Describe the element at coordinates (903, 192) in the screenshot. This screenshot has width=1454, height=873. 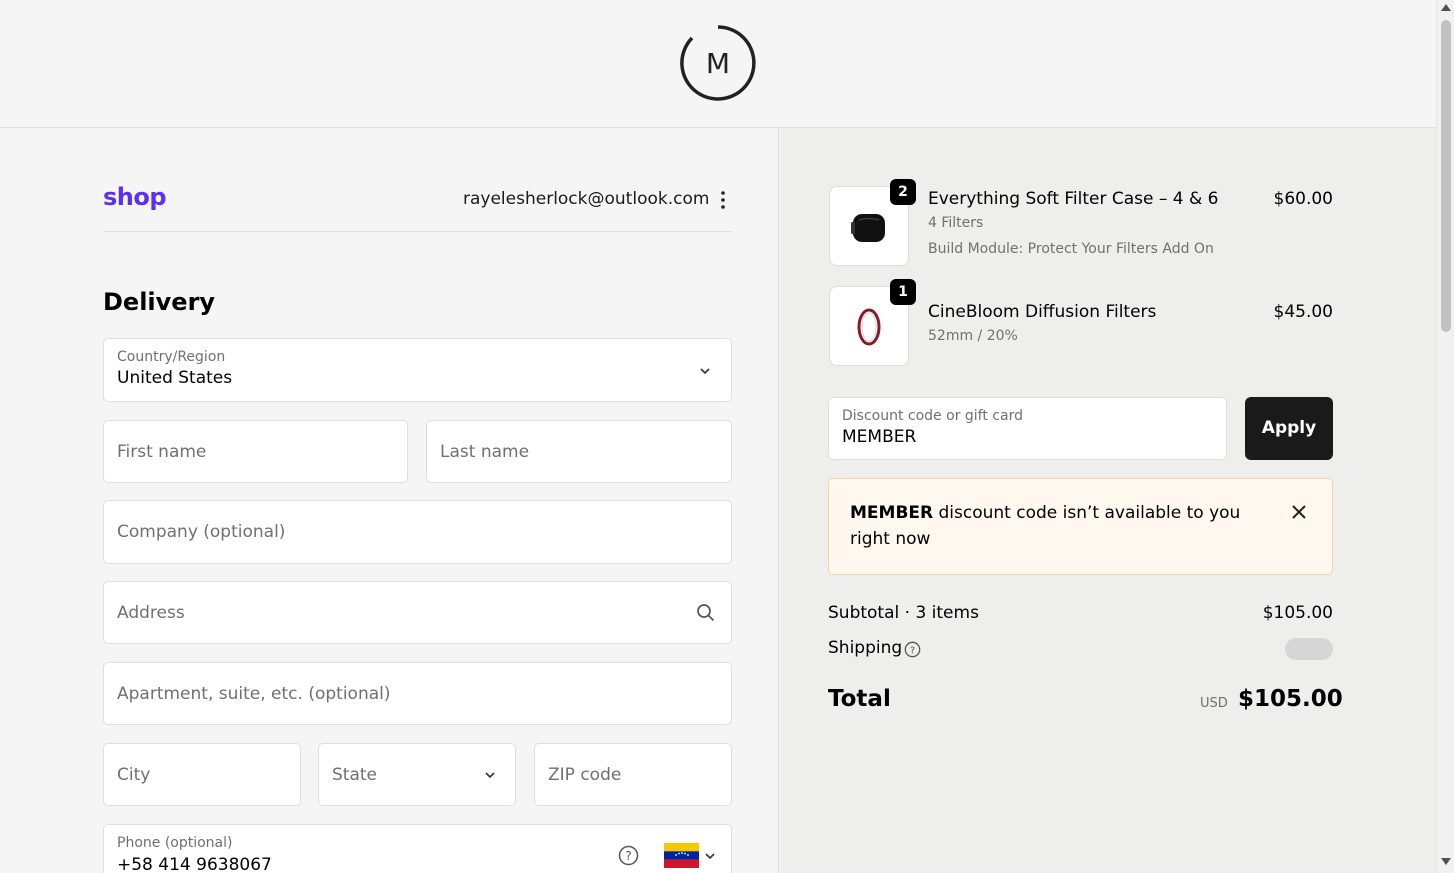
I see `quantity-badge: 2` at that location.